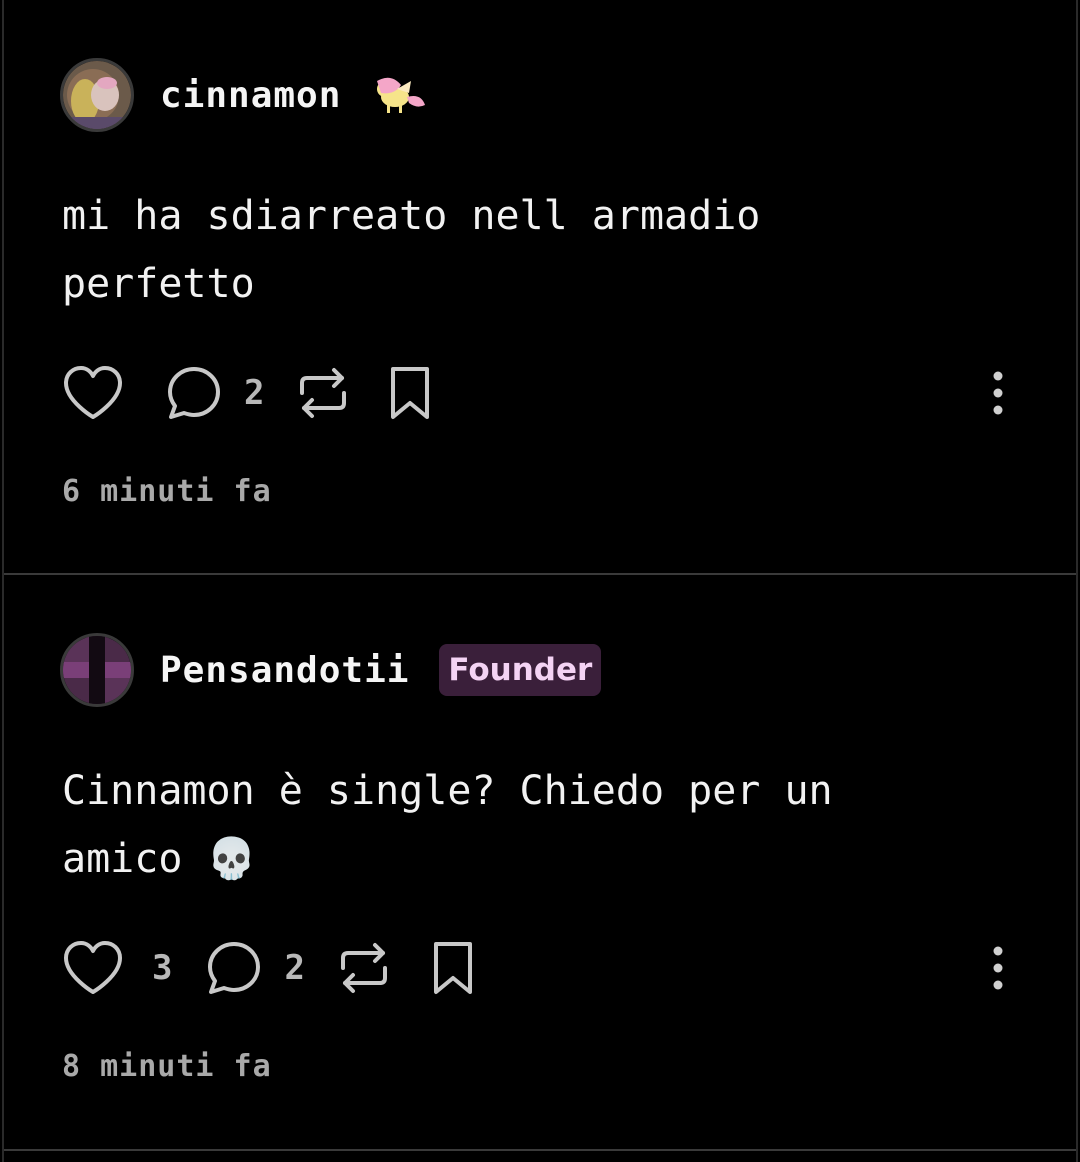  I want to click on post-text: mi ha sdiarreato nell armadio perfetto, so click(532, 250).